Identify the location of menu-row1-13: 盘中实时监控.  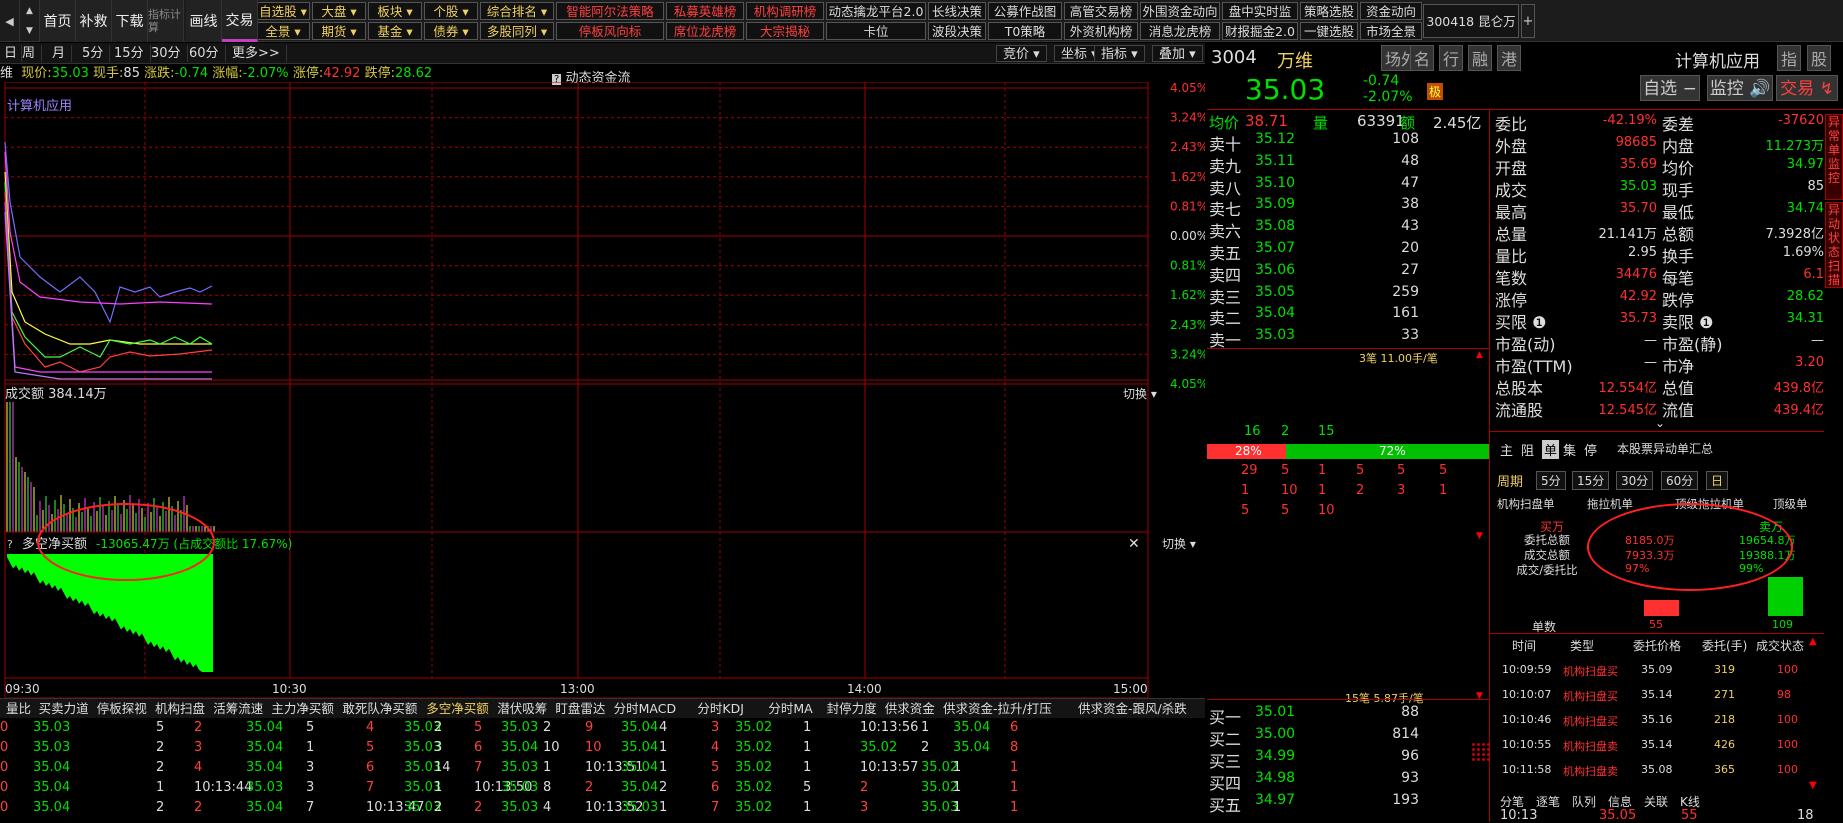
(1260, 19).